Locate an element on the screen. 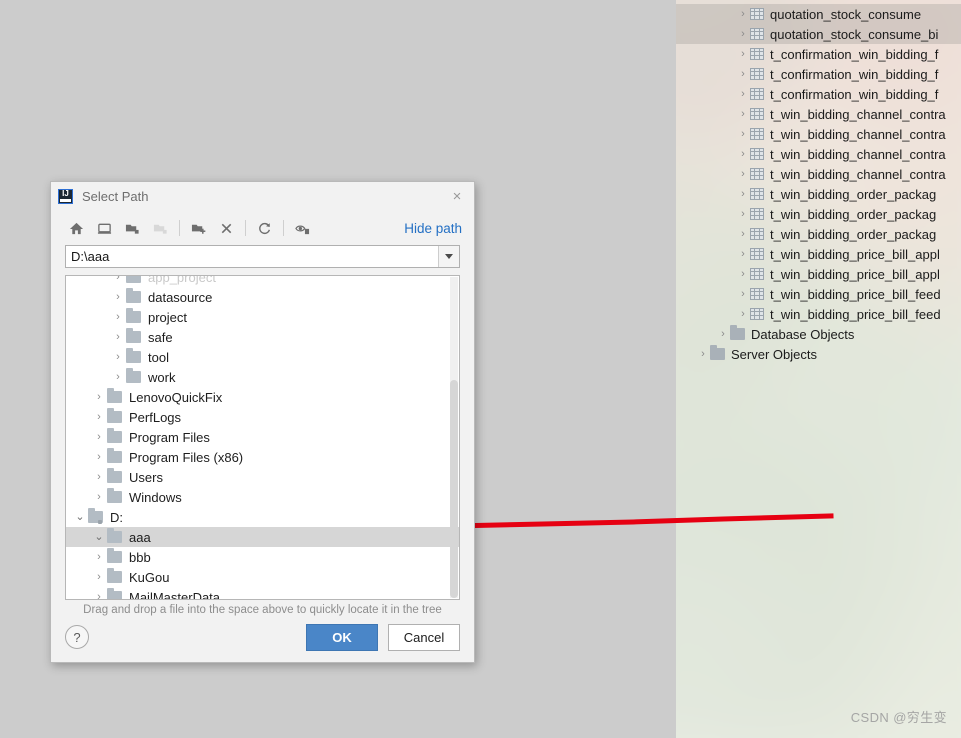  file-tree-row: › bbb is located at coordinates (262, 557).